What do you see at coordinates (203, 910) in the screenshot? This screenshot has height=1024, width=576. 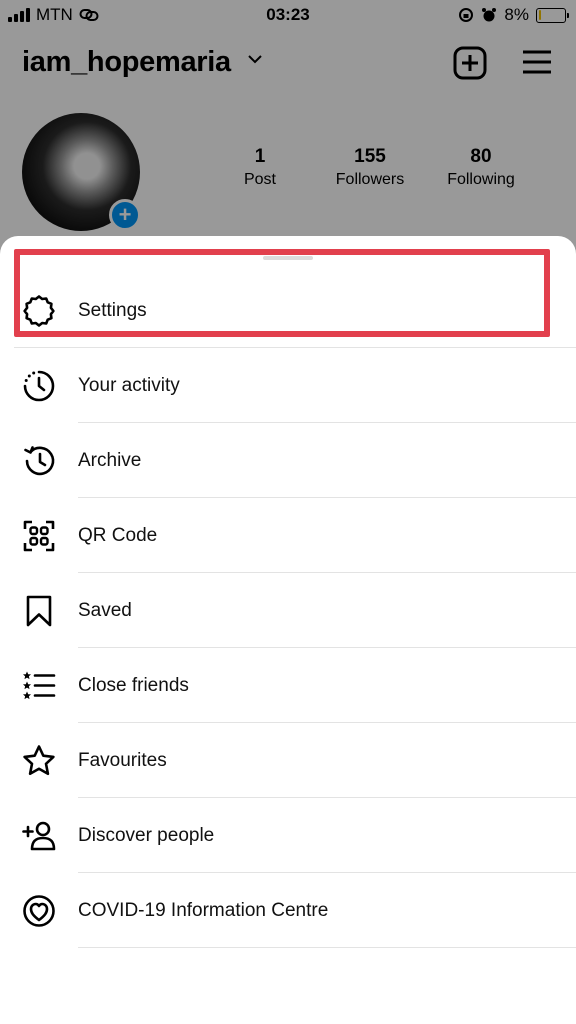 I see `menu-item-label: COVID-19 Information Centre` at bounding box center [203, 910].